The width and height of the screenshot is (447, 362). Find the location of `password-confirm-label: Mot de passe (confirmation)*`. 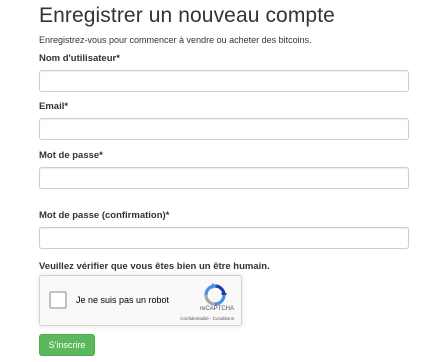

password-confirm-label: Mot de passe (confirmation)* is located at coordinates (104, 215).